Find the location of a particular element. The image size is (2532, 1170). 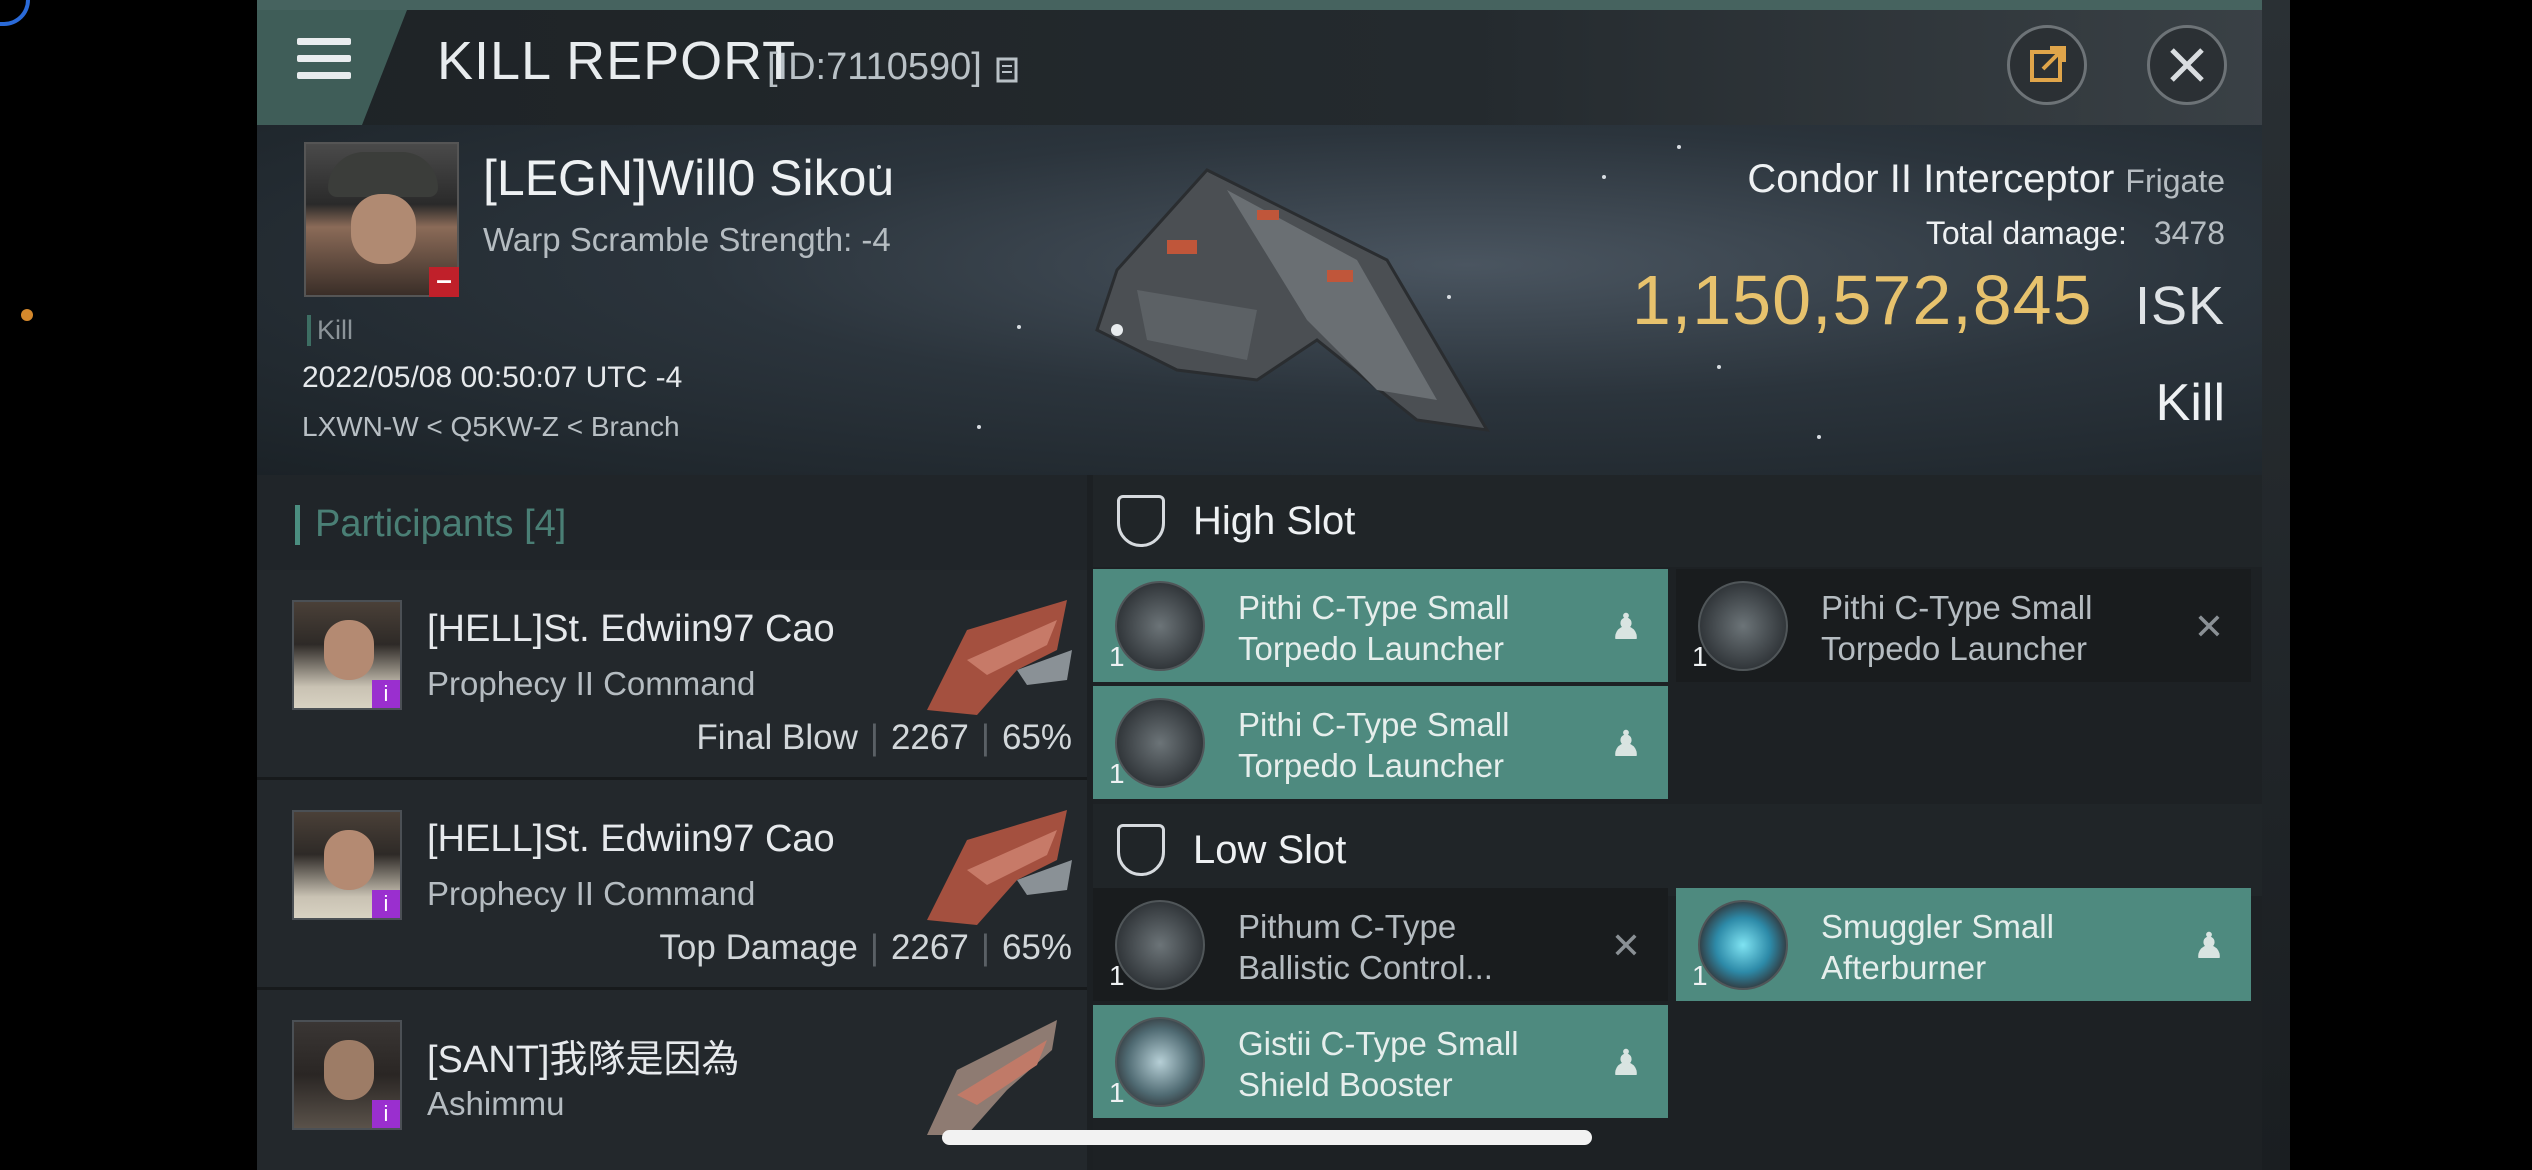

total-damage-label: Total damage: is located at coordinates (2026, 233).